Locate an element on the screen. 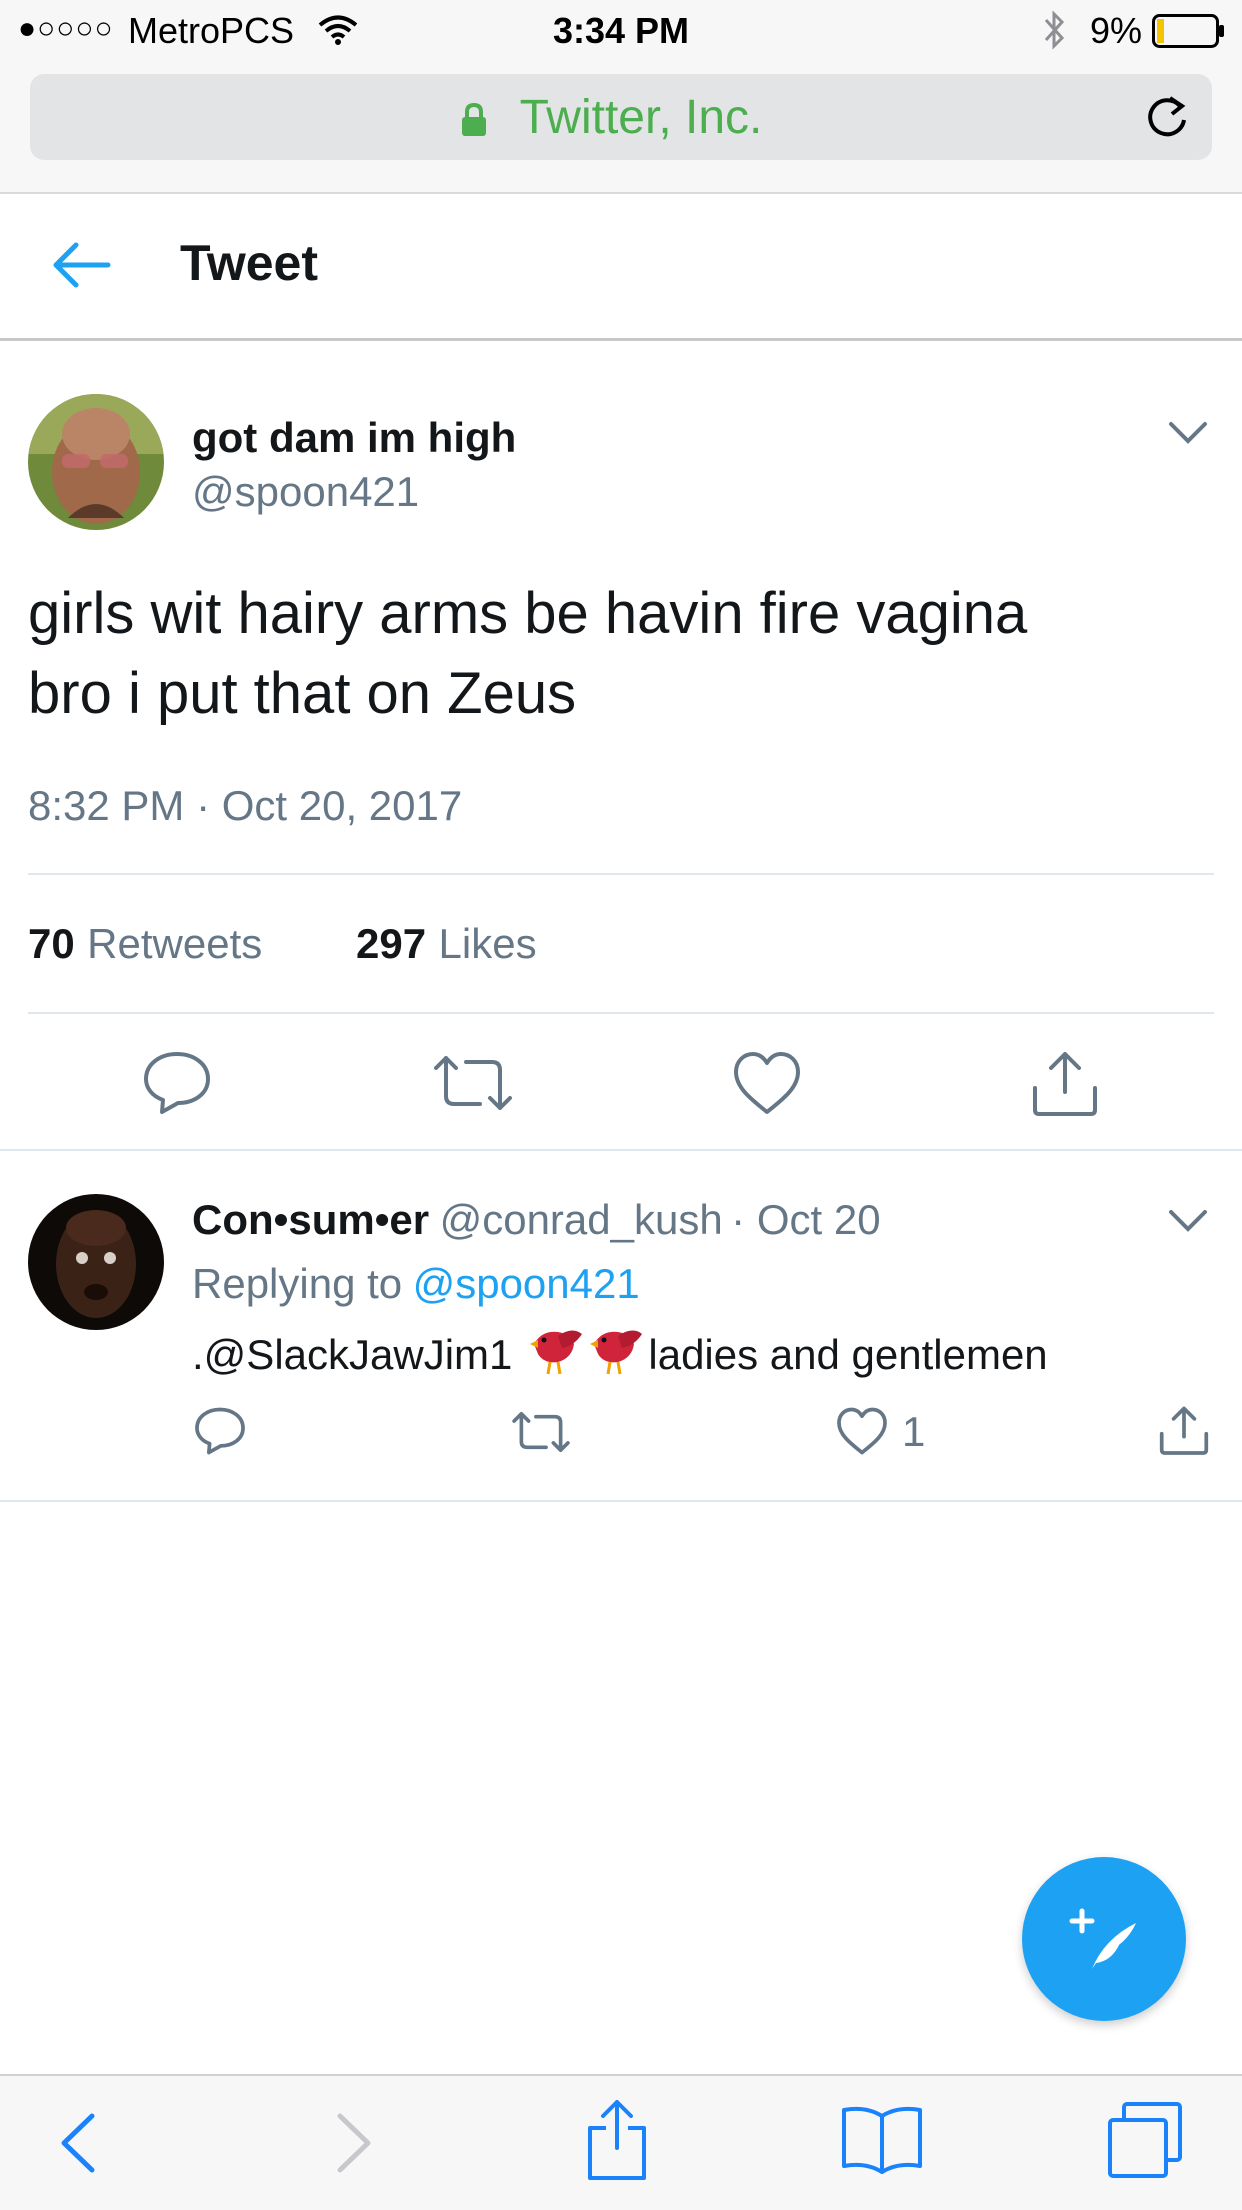 This screenshot has height=2210, width=1242. tweet-text-line-2: bro i put that on Zeus is located at coordinates (302, 693).